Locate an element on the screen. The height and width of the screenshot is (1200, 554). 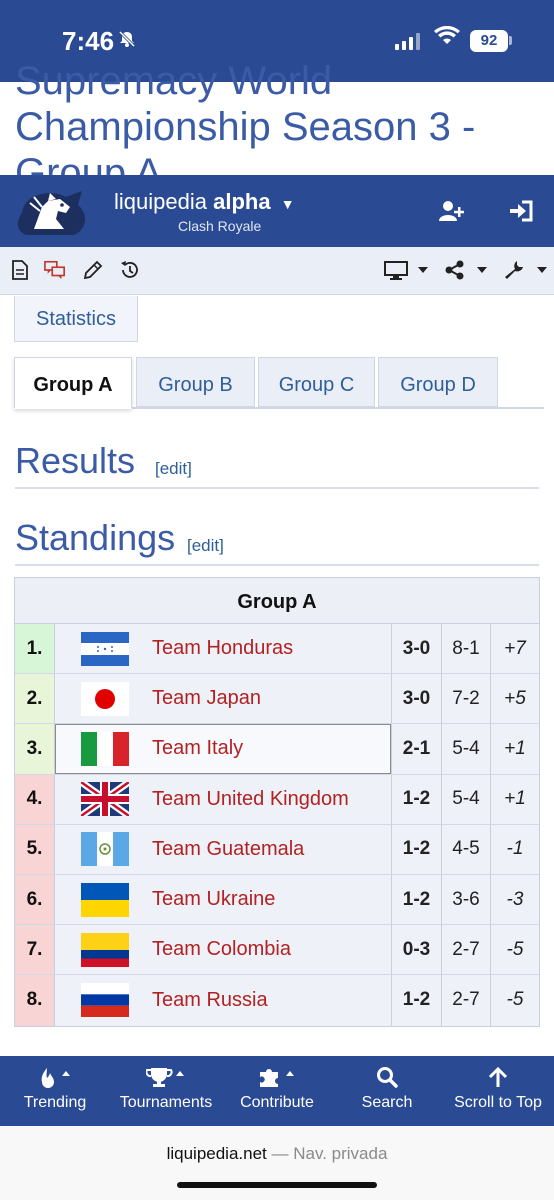
team-cell: Team Honduras is located at coordinates (223, 649).